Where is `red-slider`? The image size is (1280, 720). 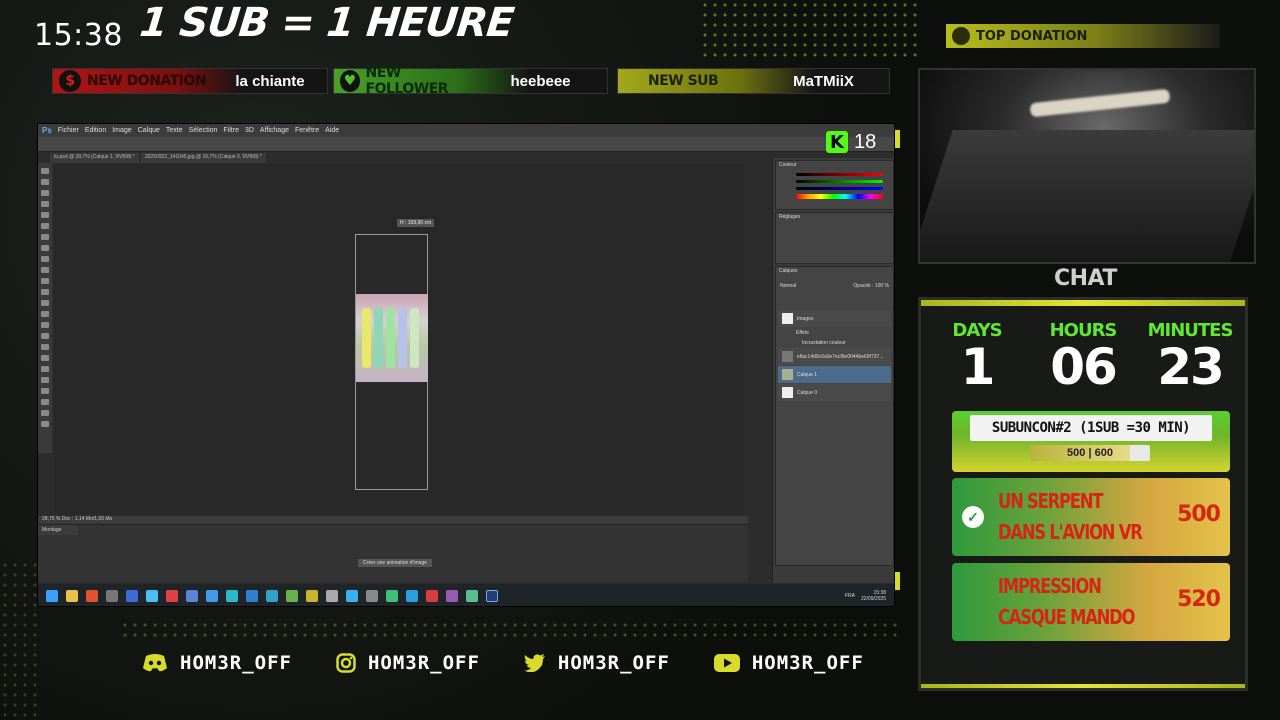 red-slider is located at coordinates (839, 174).